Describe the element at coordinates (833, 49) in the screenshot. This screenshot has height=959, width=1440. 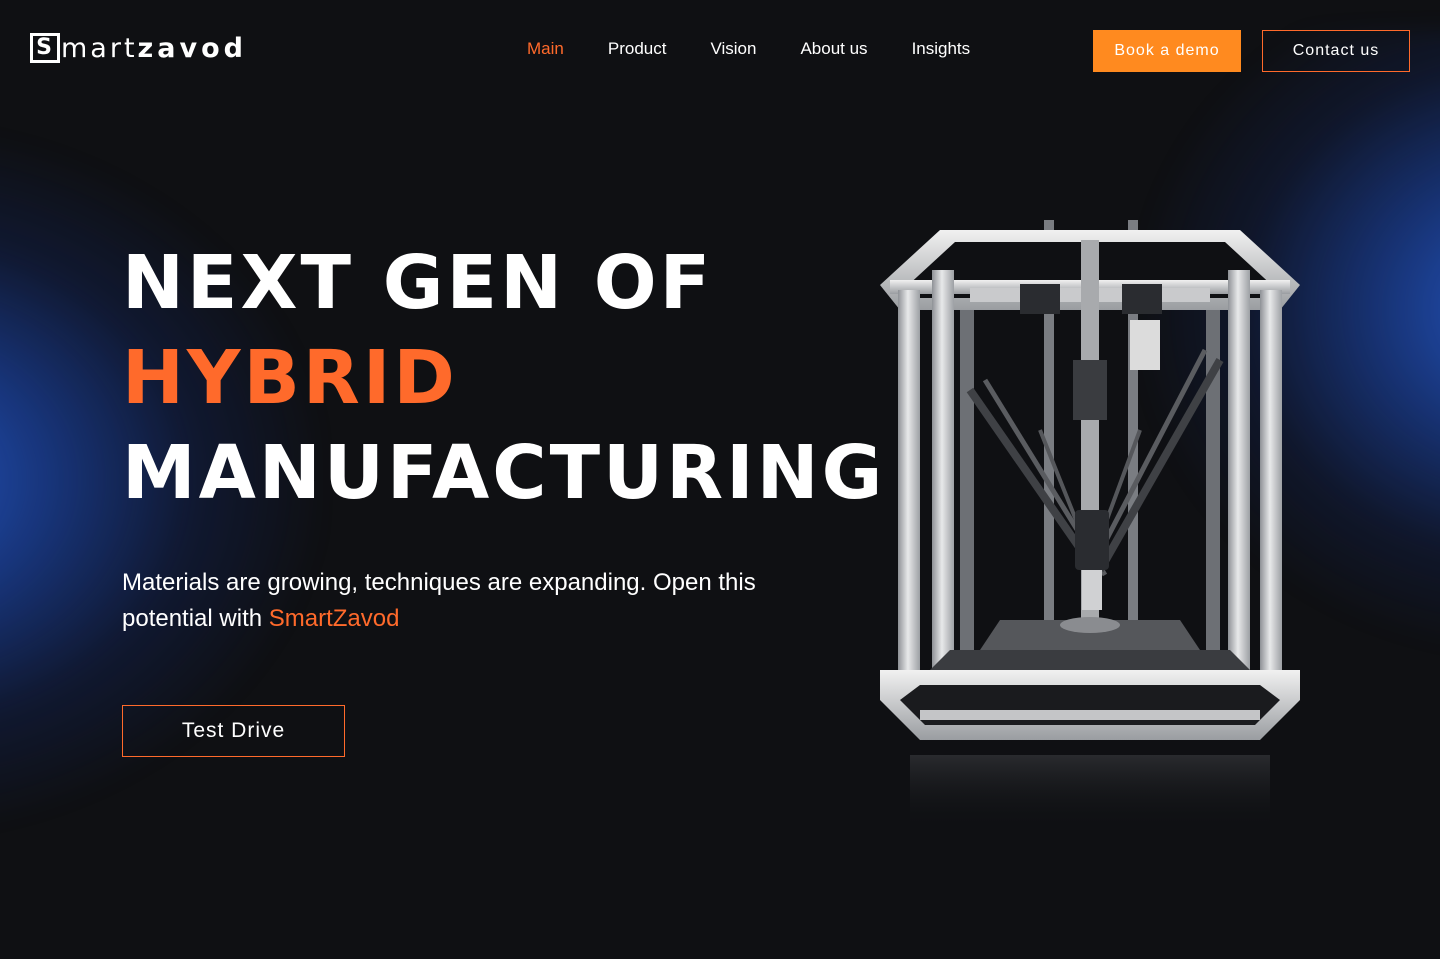
I see `nav-item-about-us: About us` at that location.